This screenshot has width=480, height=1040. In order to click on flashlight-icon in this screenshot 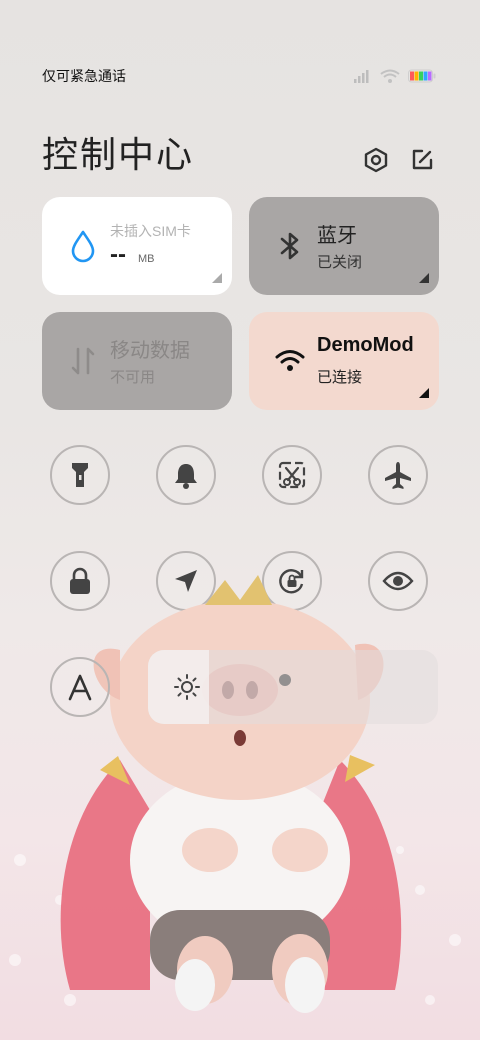, I will do `click(80, 475)`.